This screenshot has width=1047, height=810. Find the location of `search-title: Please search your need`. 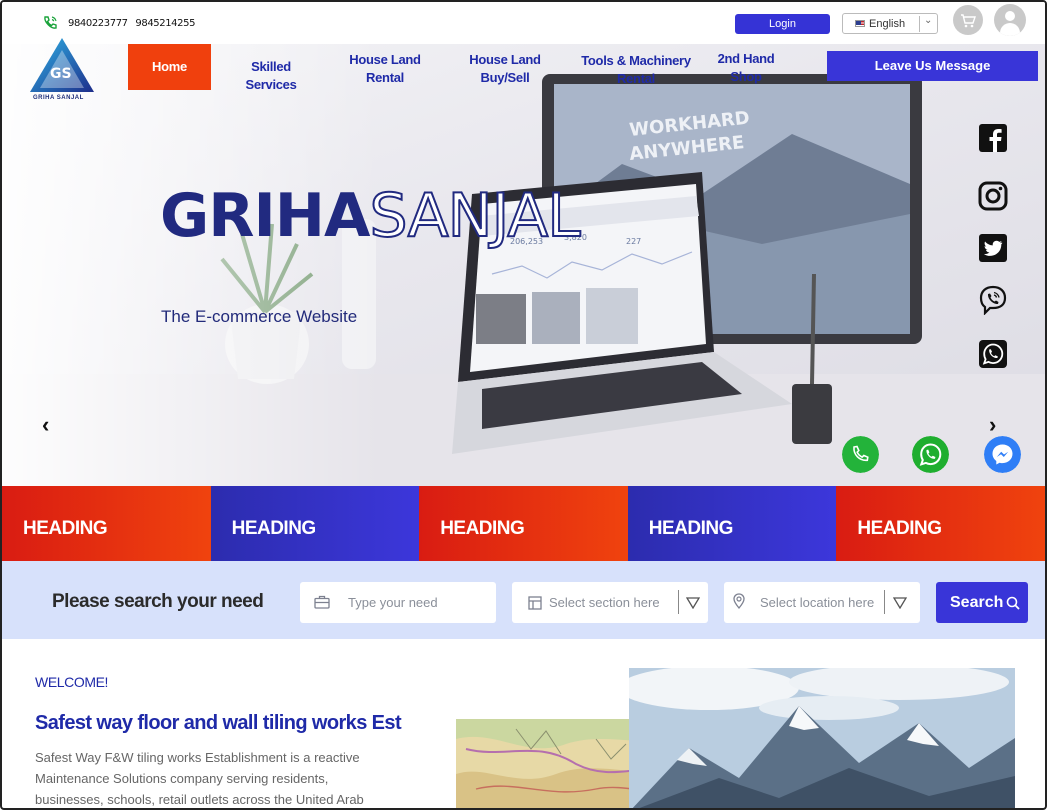

search-title: Please search your need is located at coordinates (158, 601).